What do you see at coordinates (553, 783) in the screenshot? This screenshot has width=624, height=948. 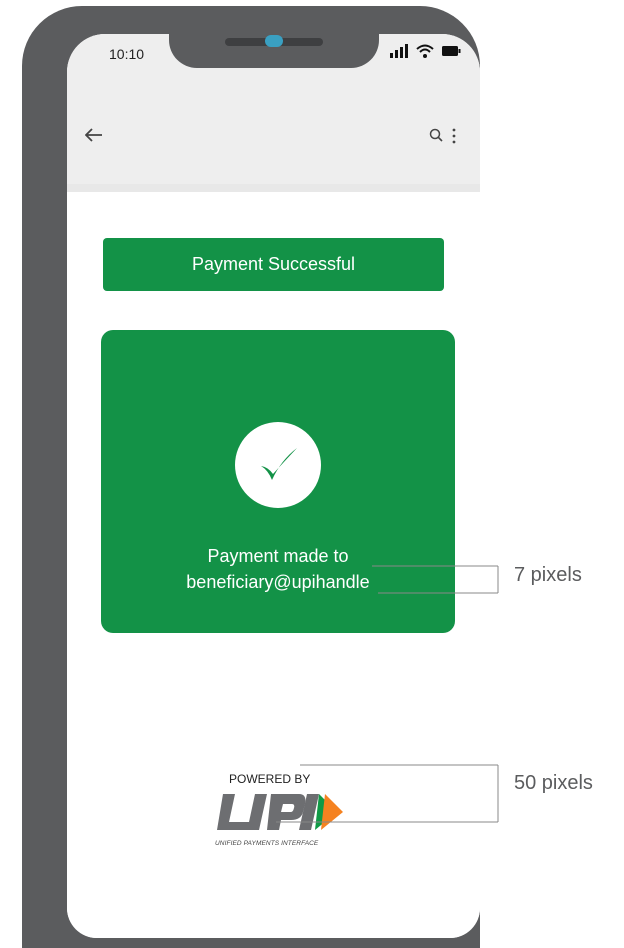 I see `logo-height-annotation: 50 pixels` at bounding box center [553, 783].